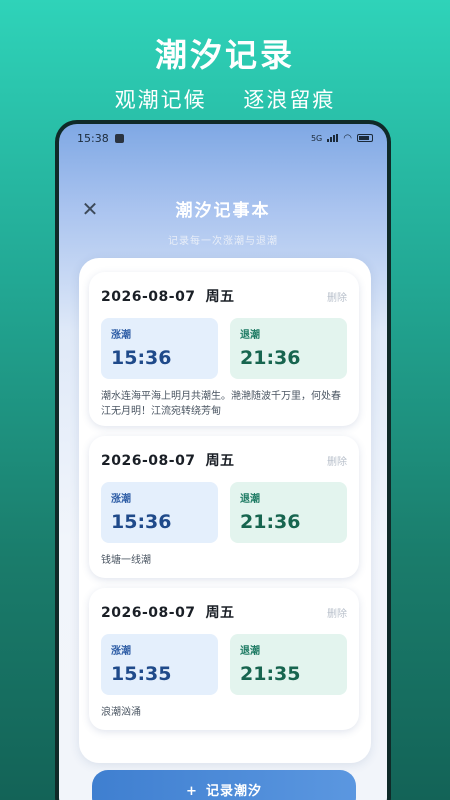 The width and height of the screenshot is (450, 800). Describe the element at coordinates (192, 791) in the screenshot. I see `plus-icon: +` at that location.